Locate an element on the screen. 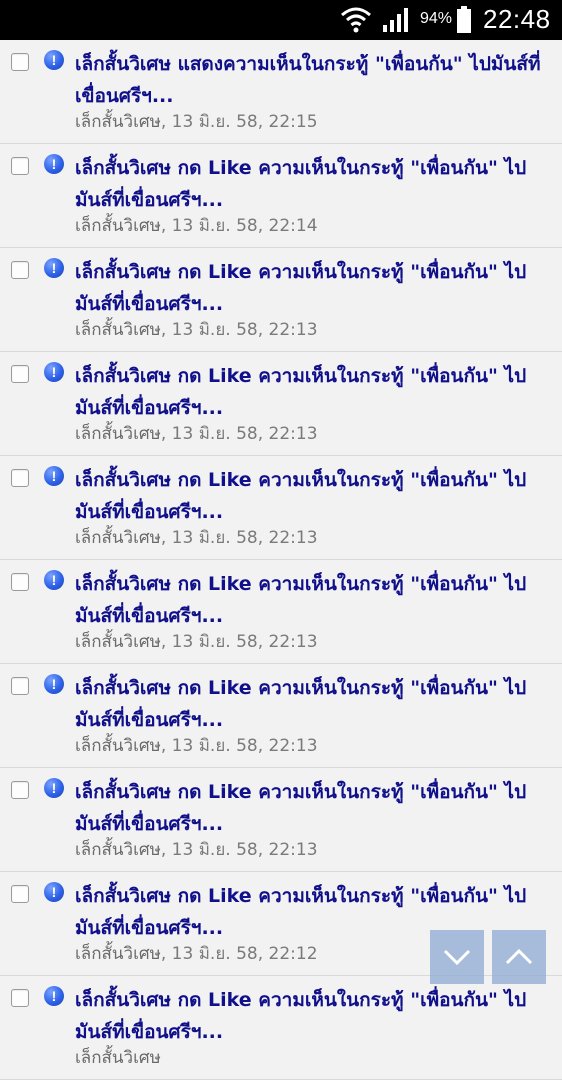 Image resolution: width=562 pixels, height=1080 pixels. chevron-down-icon is located at coordinates (457, 957).